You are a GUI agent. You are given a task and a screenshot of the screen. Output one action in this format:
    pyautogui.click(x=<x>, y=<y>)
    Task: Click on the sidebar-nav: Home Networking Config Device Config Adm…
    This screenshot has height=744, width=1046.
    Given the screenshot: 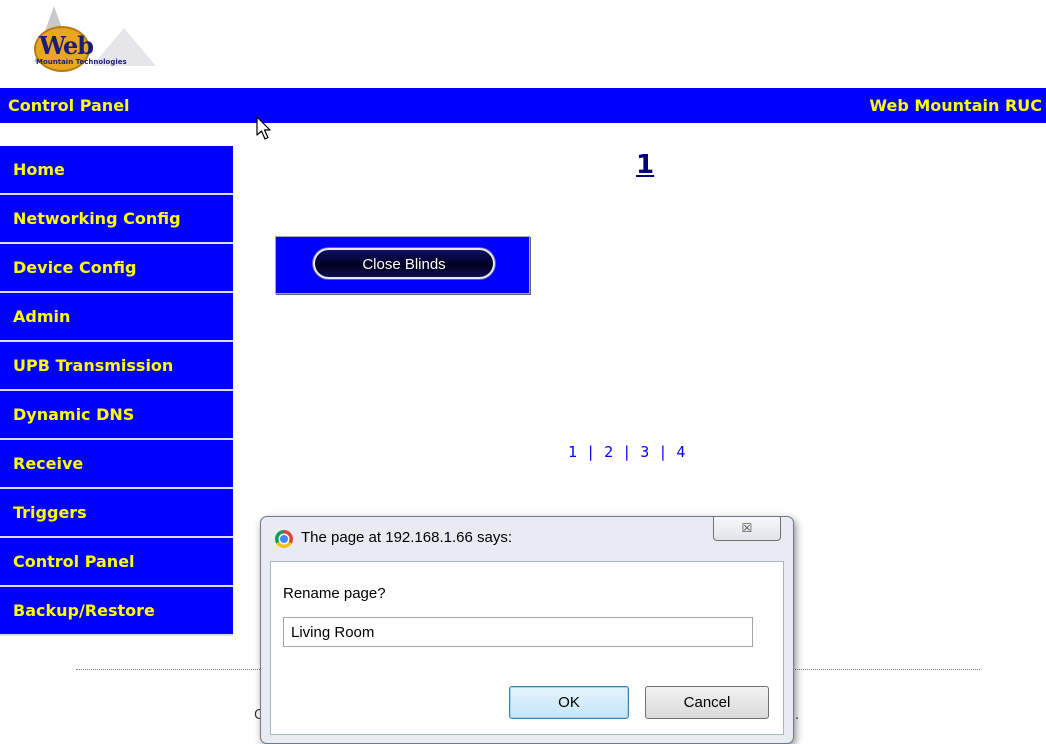 What is the action you would take?
    pyautogui.click(x=116, y=391)
    